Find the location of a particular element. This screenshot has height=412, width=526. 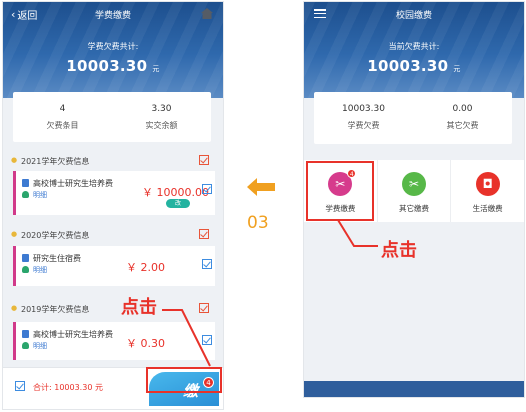

summary-item: 10003.30 学费欠费 is located at coordinates (363, 118).